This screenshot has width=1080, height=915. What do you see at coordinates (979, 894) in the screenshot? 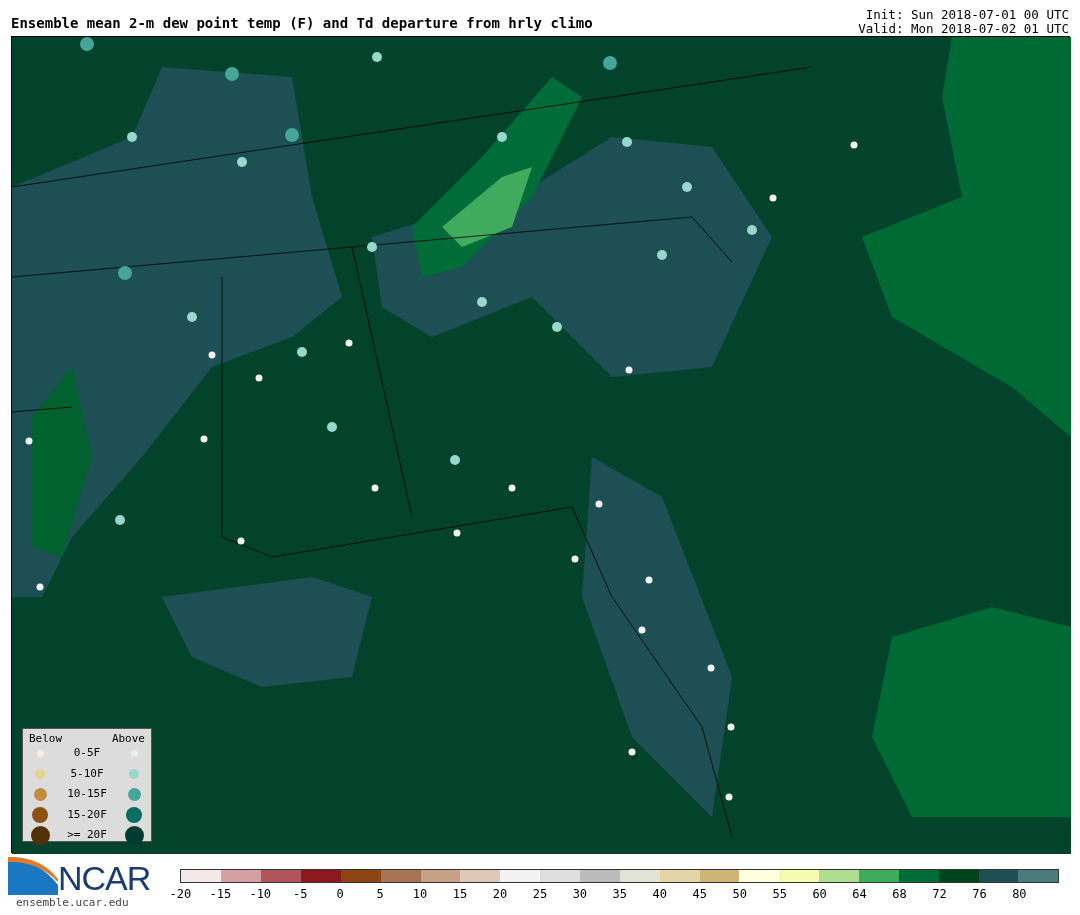
I see `tick-label: 76` at bounding box center [979, 894].